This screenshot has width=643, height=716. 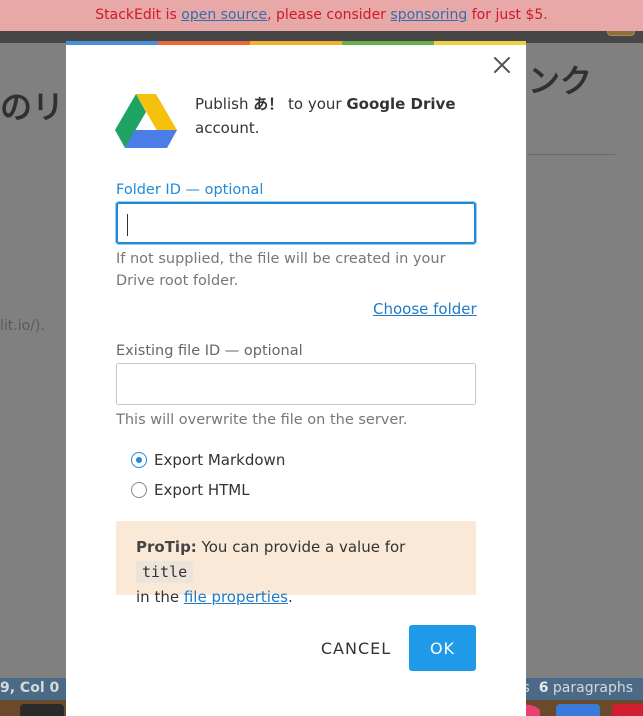 I want to click on export-html-option: Export HTML, so click(x=190, y=490).